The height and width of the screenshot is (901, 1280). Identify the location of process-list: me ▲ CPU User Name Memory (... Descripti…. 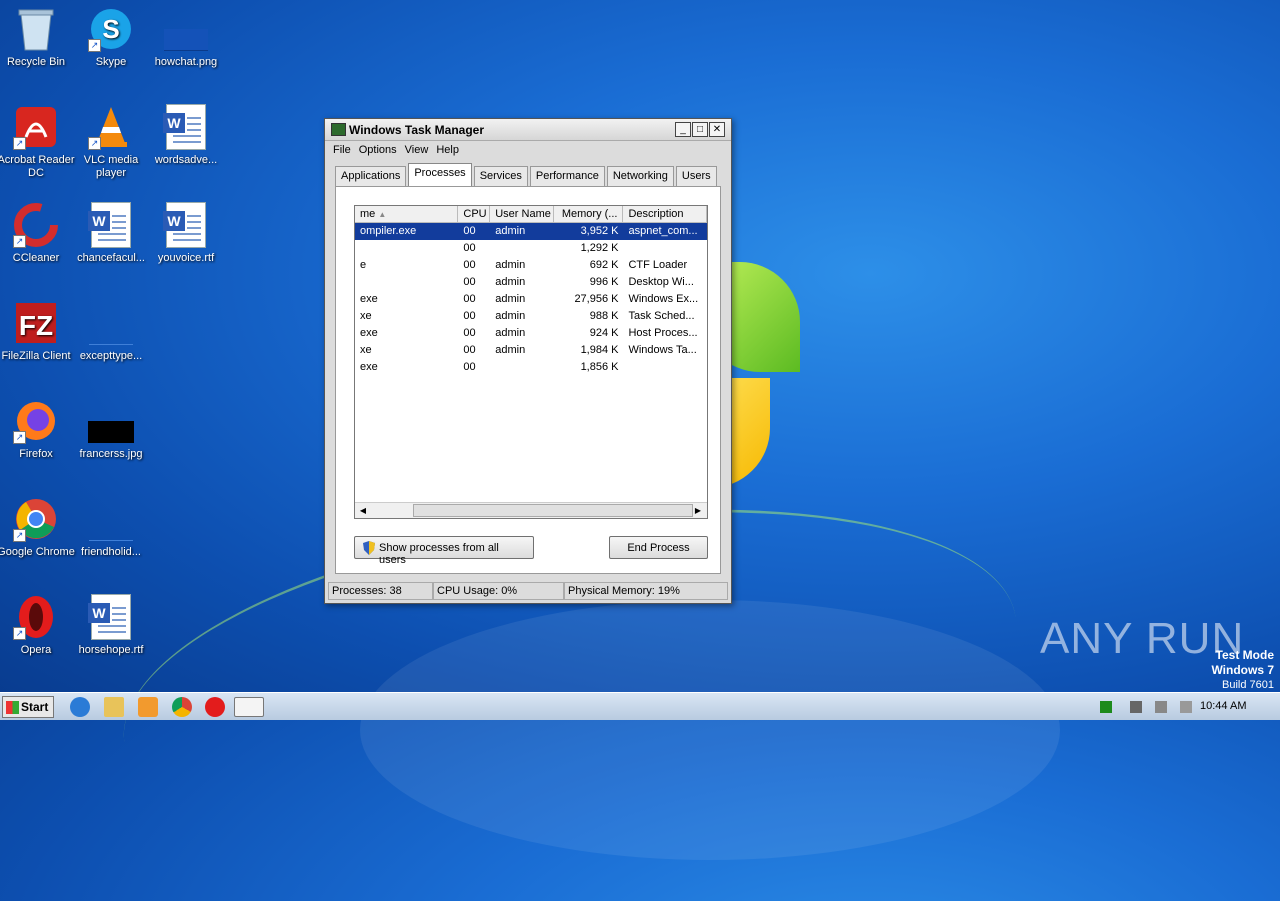
(531, 362).